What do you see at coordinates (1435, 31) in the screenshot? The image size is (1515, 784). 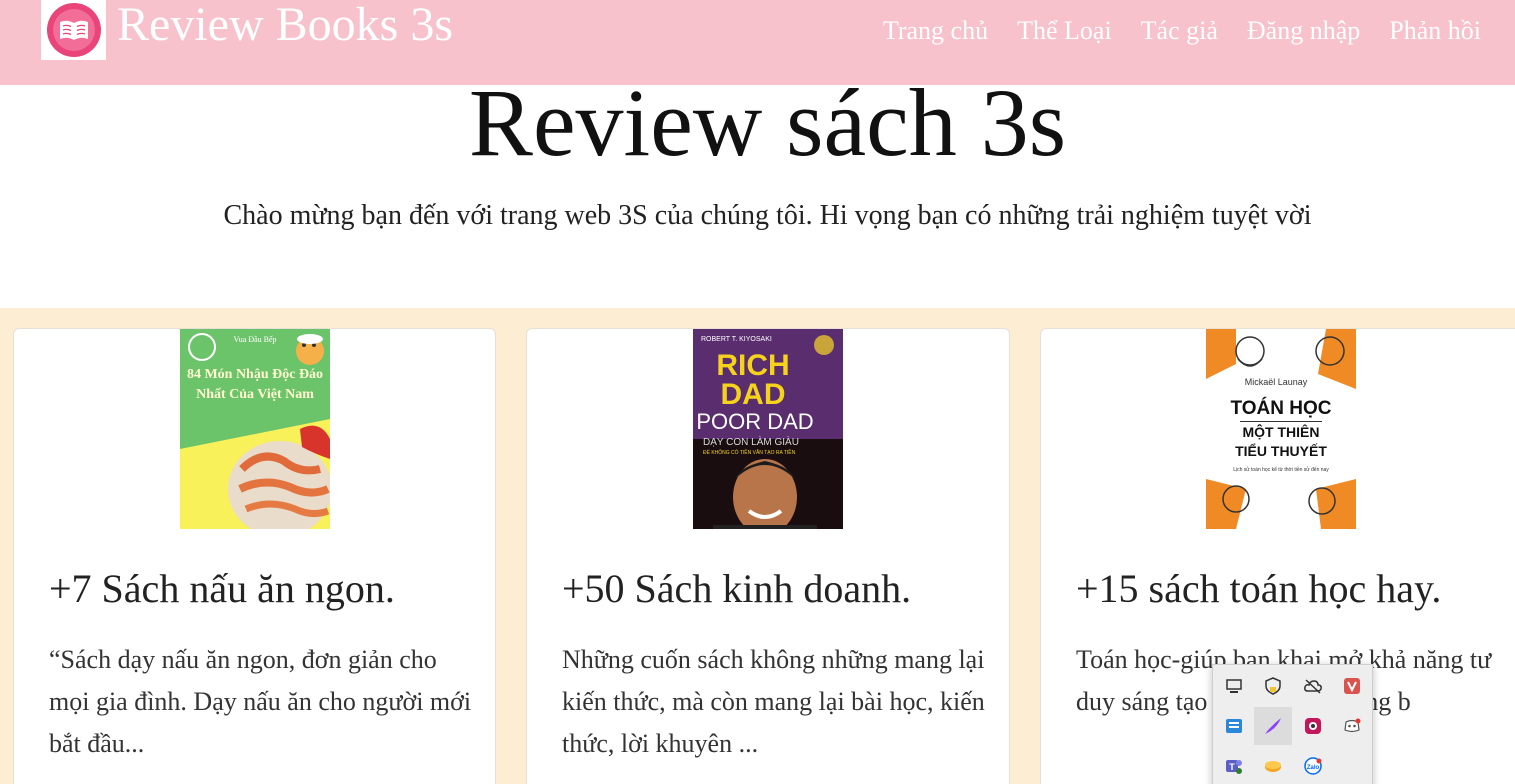 I see `nav-link-feedback: Phản hồi` at bounding box center [1435, 31].